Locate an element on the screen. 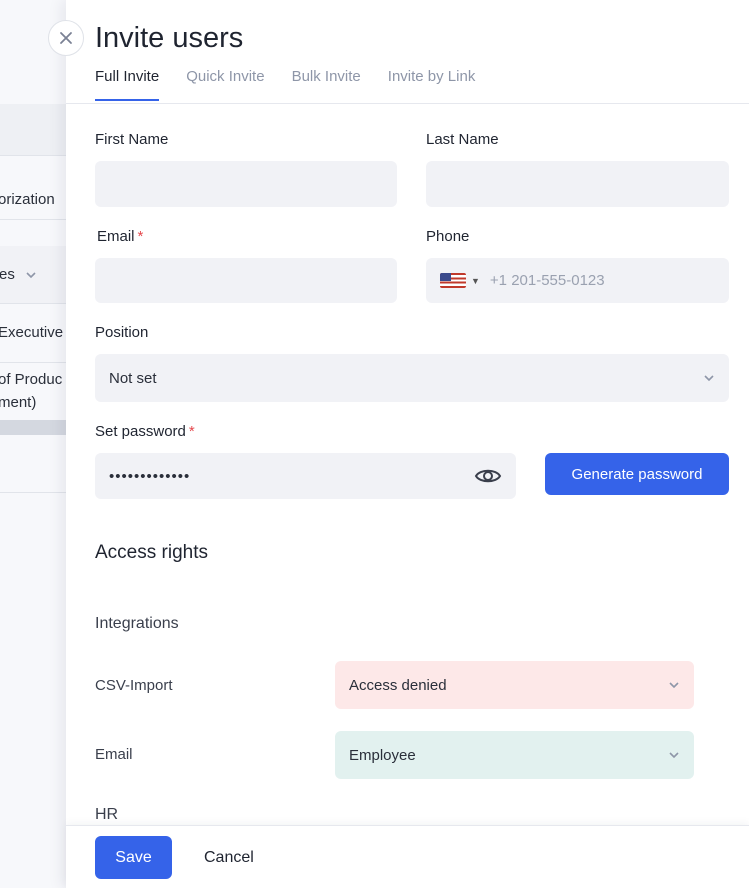  integrations-title: Integrations is located at coordinates (137, 623).